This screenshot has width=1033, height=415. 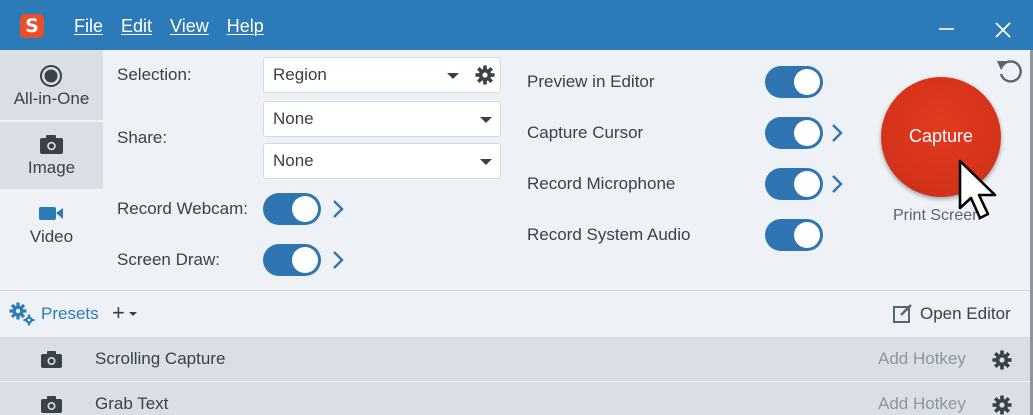 What do you see at coordinates (946, 29) in the screenshot?
I see `minimize-icon` at bounding box center [946, 29].